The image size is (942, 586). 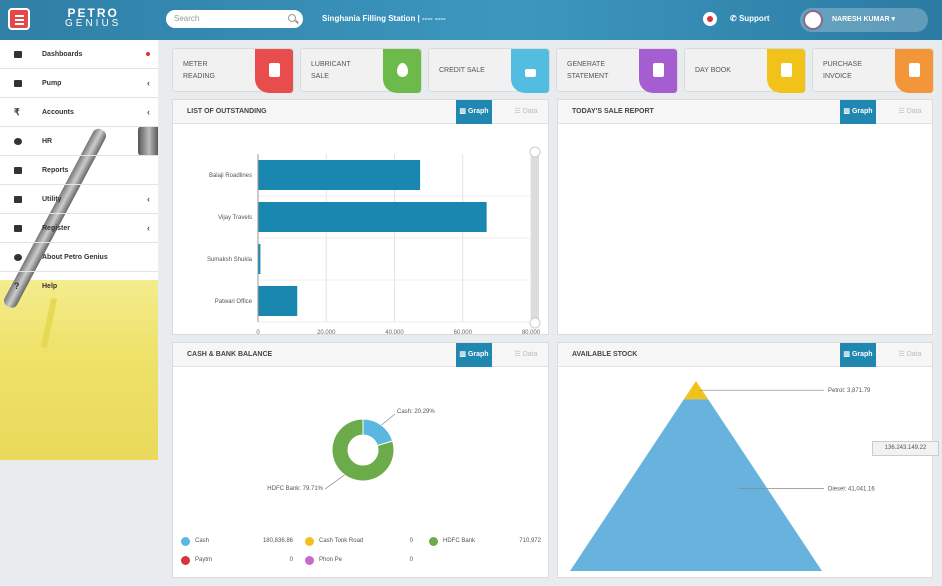 What do you see at coordinates (79, 228) in the screenshot?
I see `sidebar-item-register: Register ‹` at bounding box center [79, 228].